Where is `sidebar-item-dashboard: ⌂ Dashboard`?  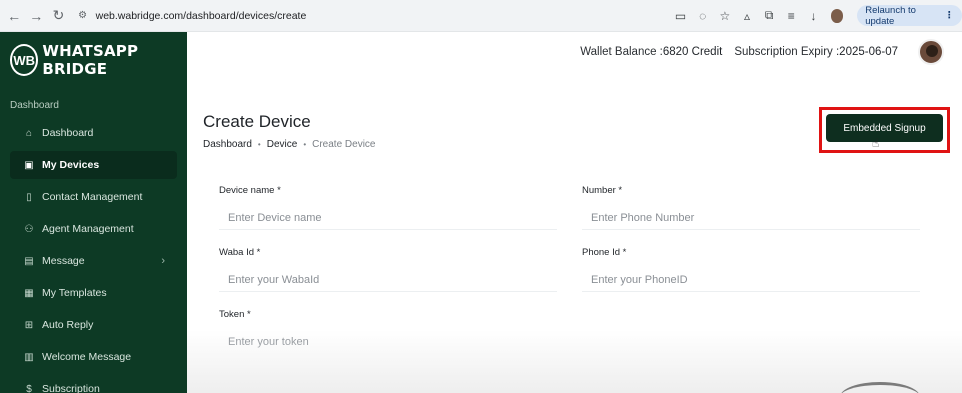
sidebar-item-dashboard: ⌂ Dashboard is located at coordinates (93, 133).